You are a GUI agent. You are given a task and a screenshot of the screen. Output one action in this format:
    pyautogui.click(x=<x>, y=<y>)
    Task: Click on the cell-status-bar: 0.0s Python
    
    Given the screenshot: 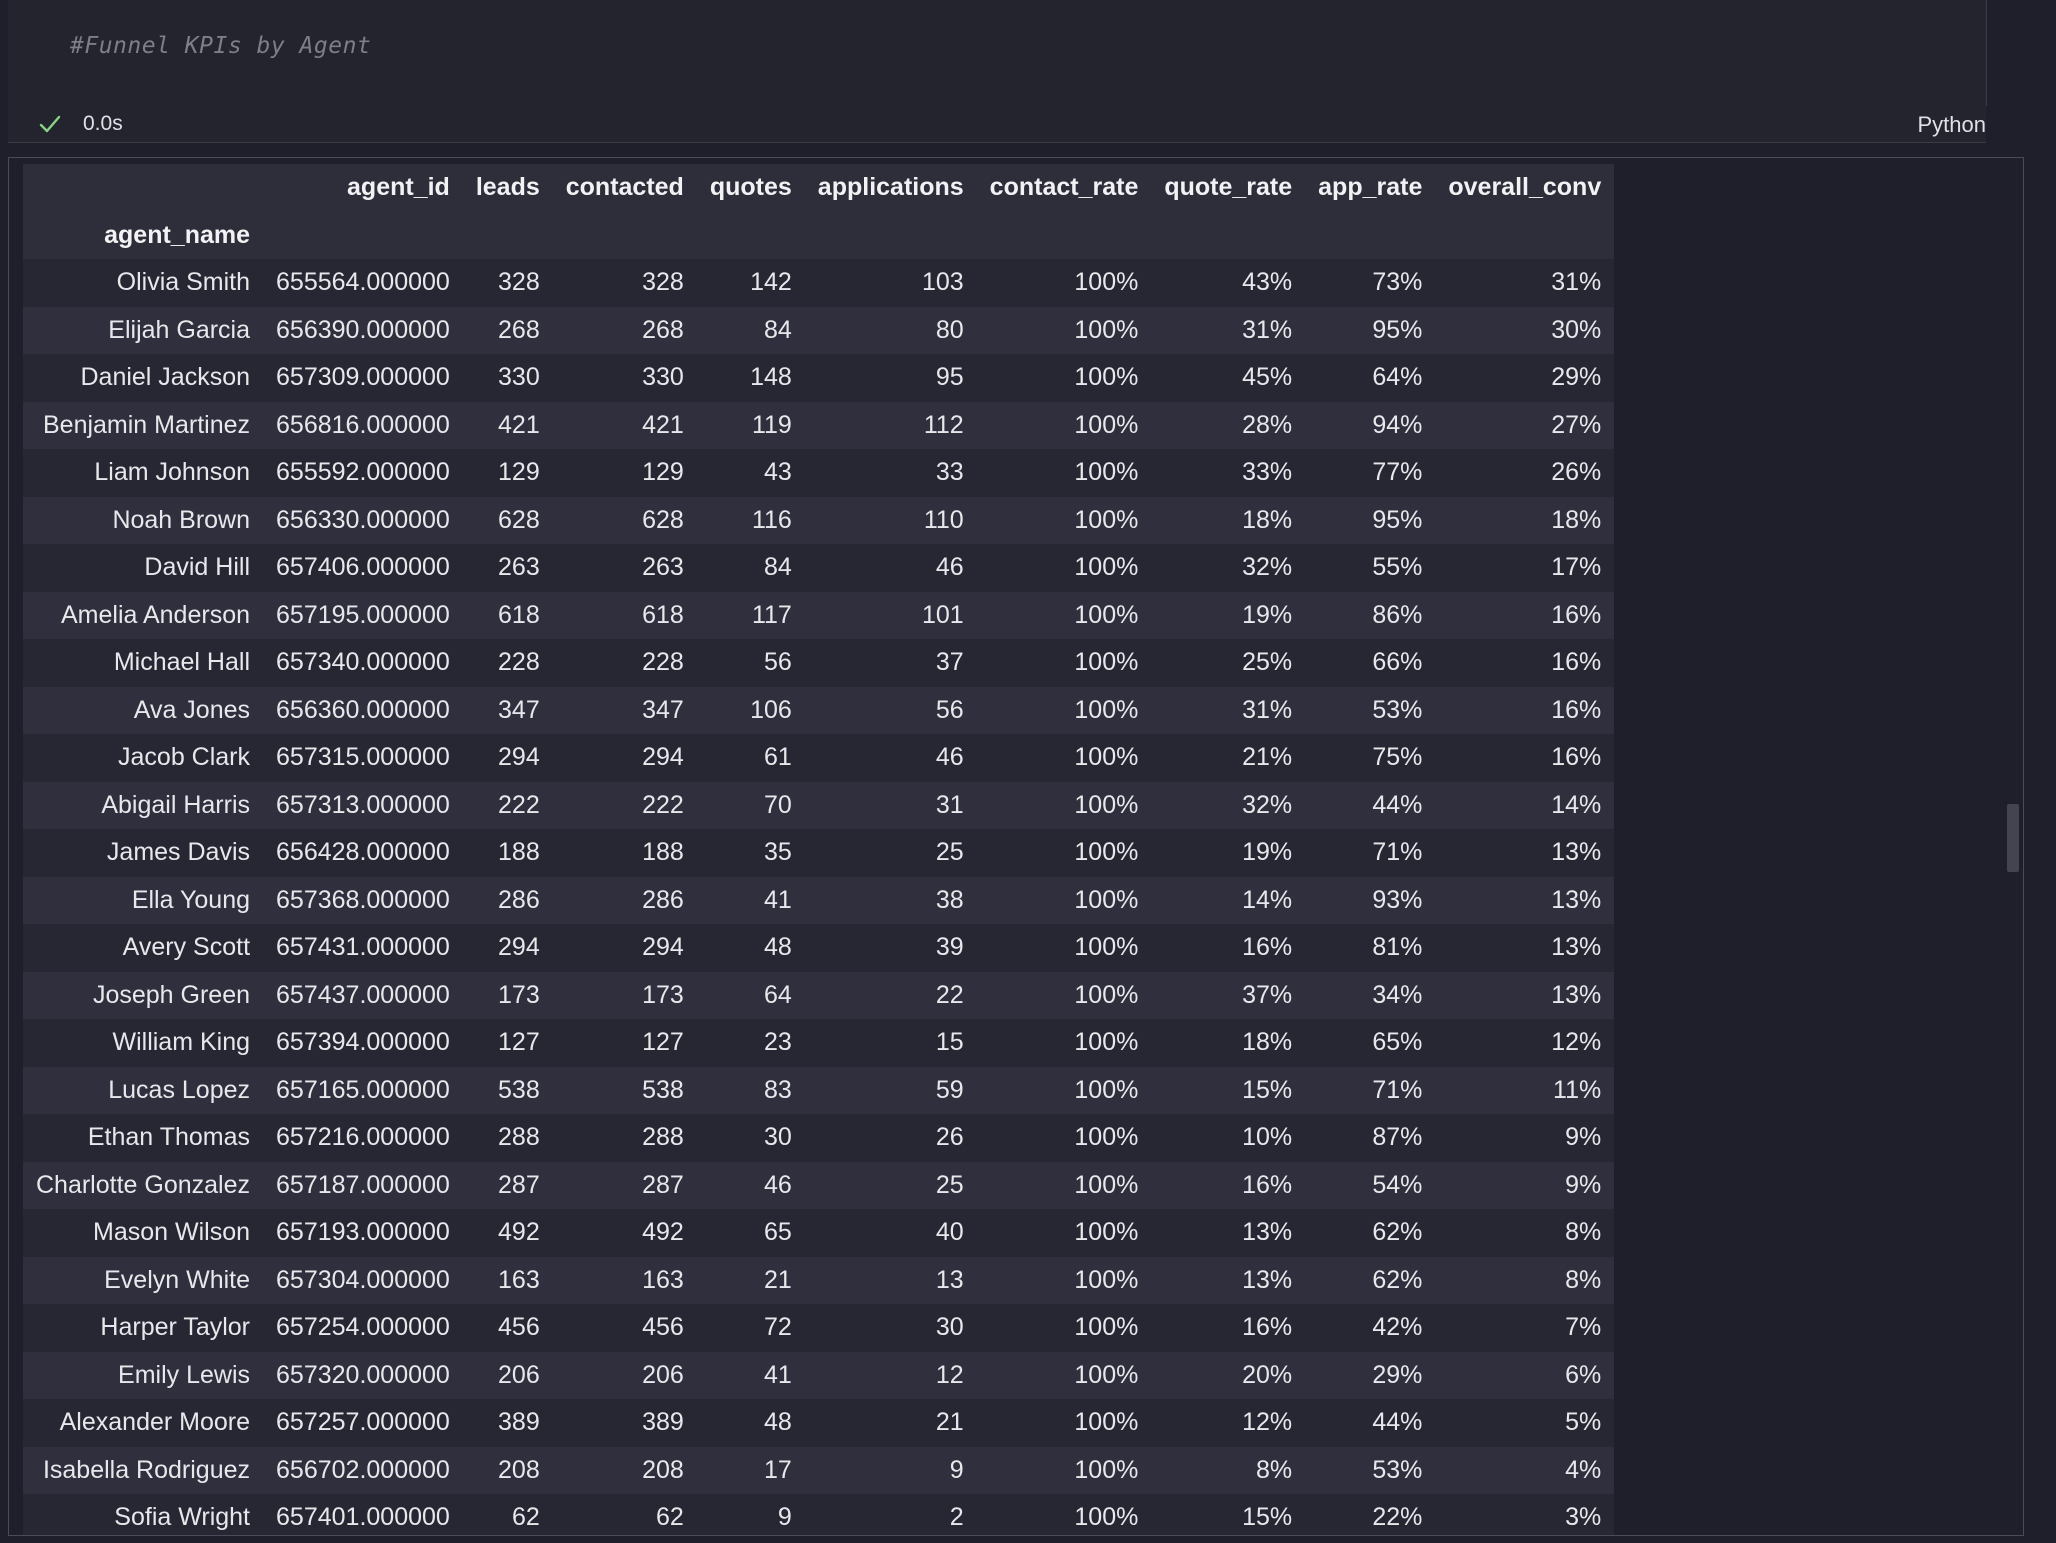 What is the action you would take?
    pyautogui.click(x=997, y=124)
    